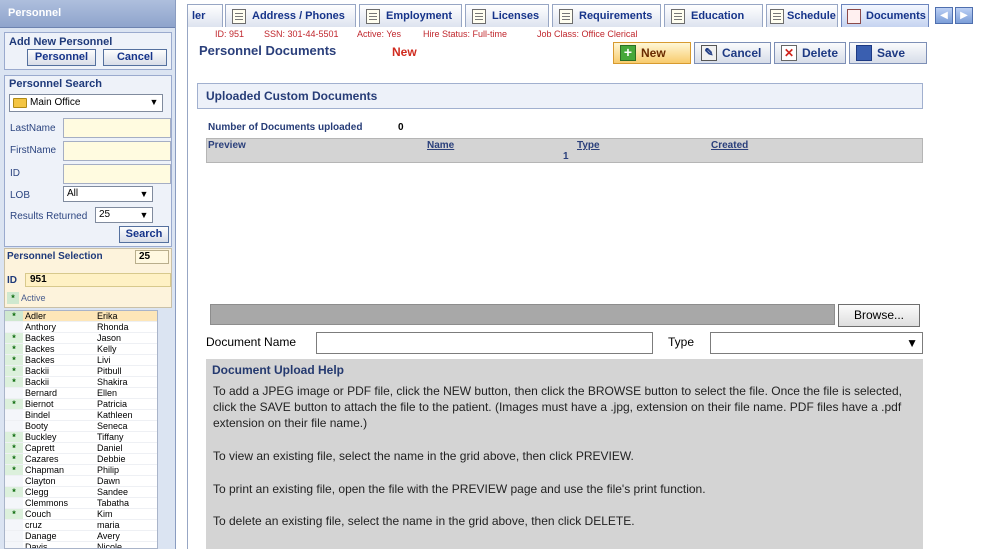  Describe the element at coordinates (81, 503) in the screenshot. I see `list-item: Clemmons Tabatha` at that location.